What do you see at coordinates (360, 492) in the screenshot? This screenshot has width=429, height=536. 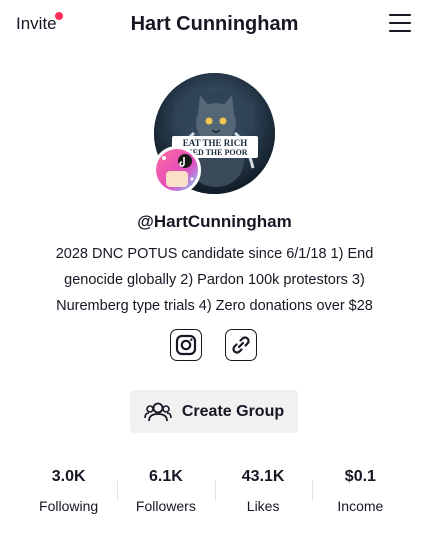 I see `stat-income: $0.1 Income` at bounding box center [360, 492].